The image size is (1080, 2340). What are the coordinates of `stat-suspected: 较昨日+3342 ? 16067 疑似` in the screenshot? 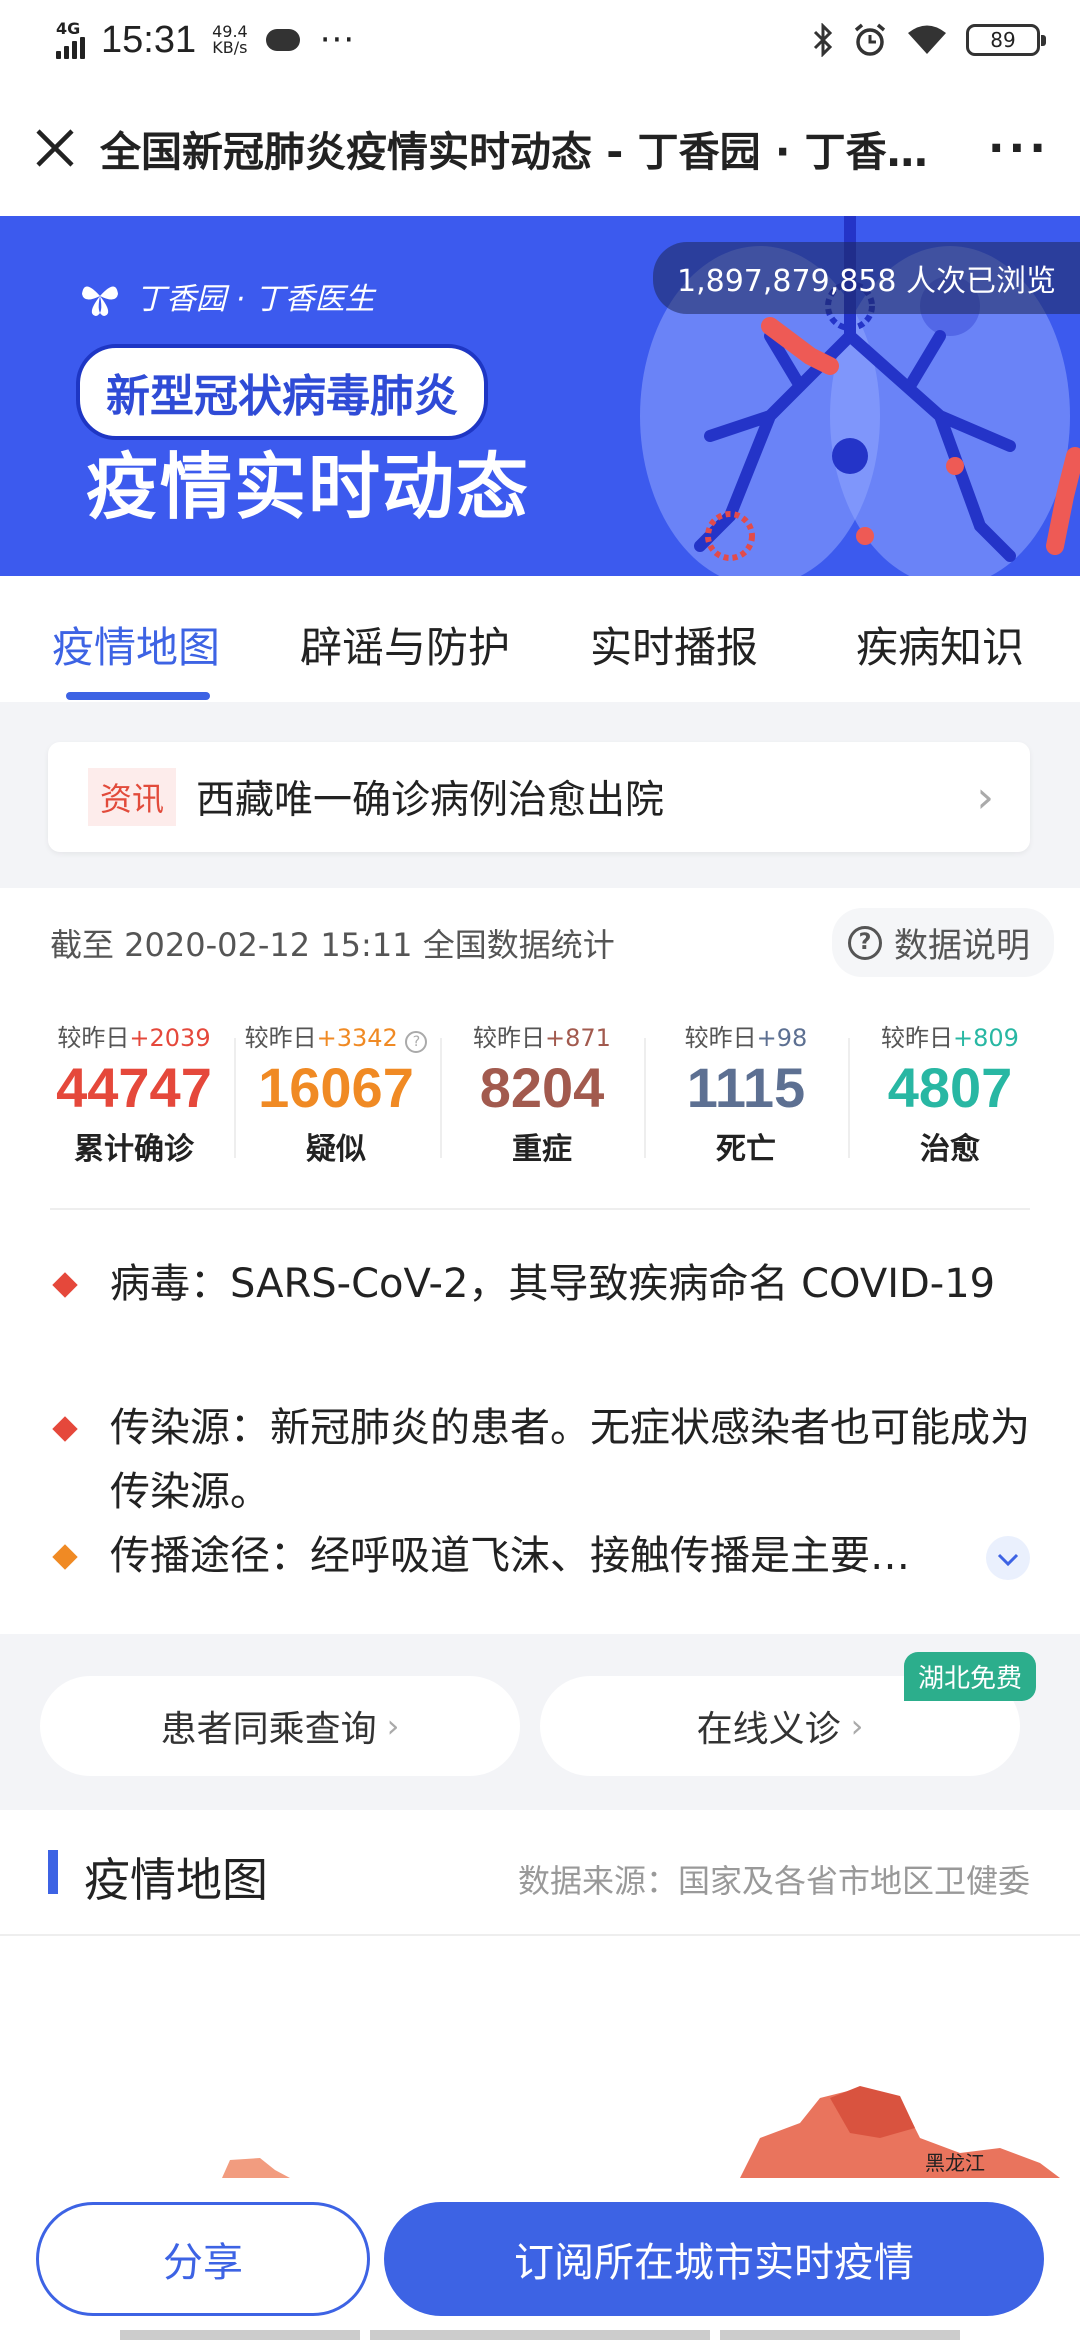 It's located at (336, 1093).